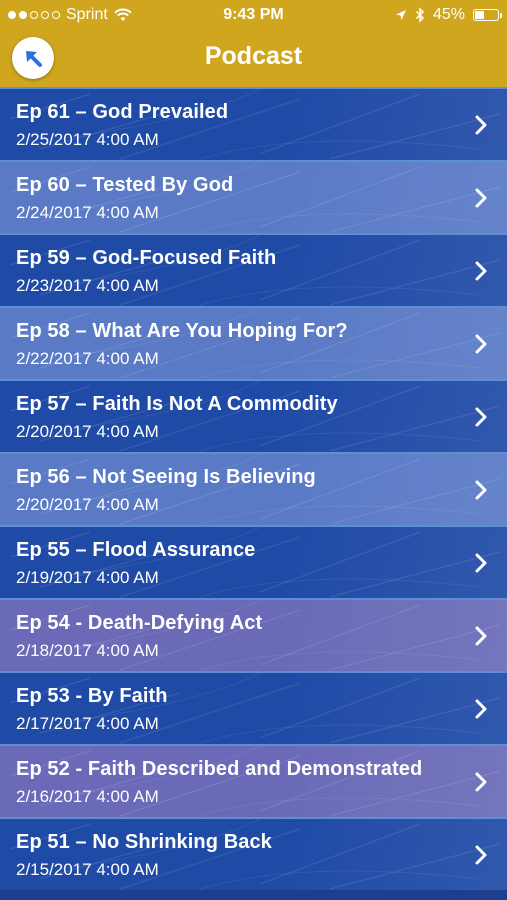 Image resolution: width=507 pixels, height=900 pixels. What do you see at coordinates (253, 707) in the screenshot?
I see `list-item: Ep 53 - By Faith 2/17/2017 4:00 AM` at bounding box center [253, 707].